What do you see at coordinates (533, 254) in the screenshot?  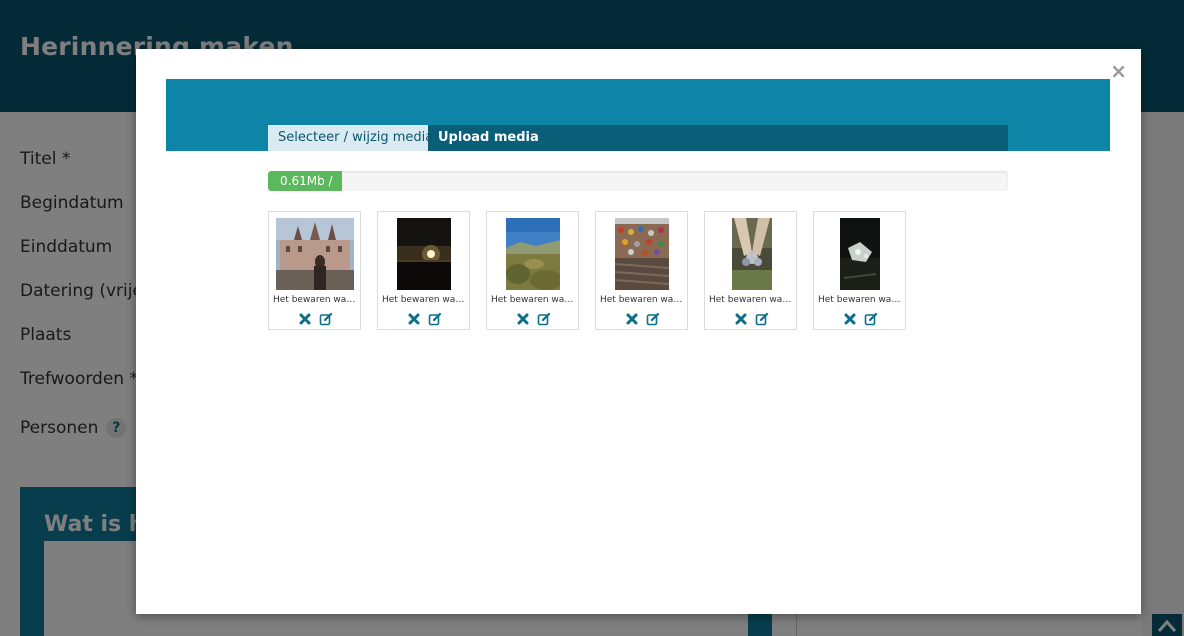 I see `landscape-photo` at bounding box center [533, 254].